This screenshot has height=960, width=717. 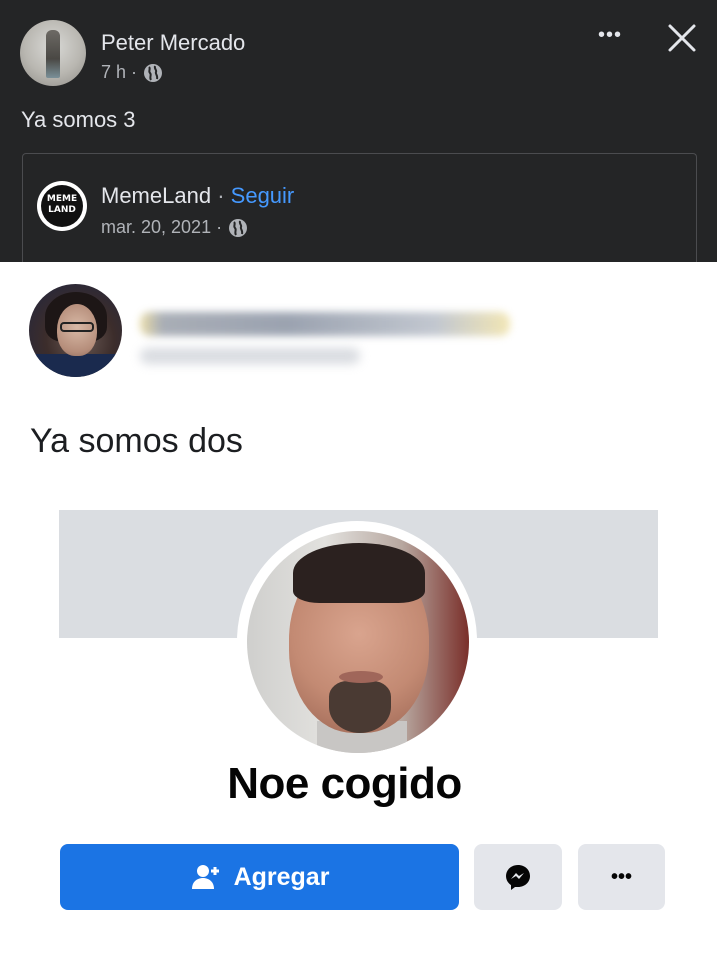 I want to click on blurred-author-handle, so click(x=250, y=356).